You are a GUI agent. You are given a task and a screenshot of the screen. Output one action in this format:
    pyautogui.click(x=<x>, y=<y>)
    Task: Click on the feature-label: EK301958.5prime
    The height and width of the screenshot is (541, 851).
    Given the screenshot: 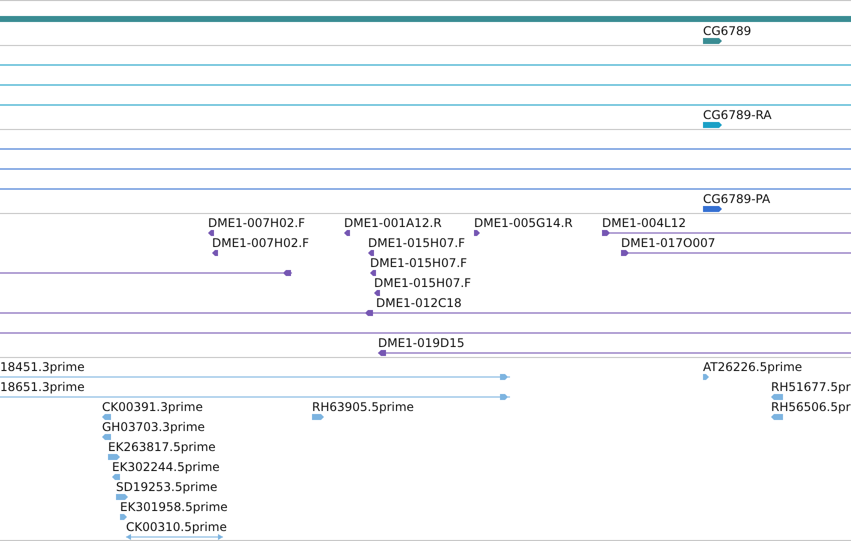 What is the action you would take?
    pyautogui.click(x=174, y=507)
    